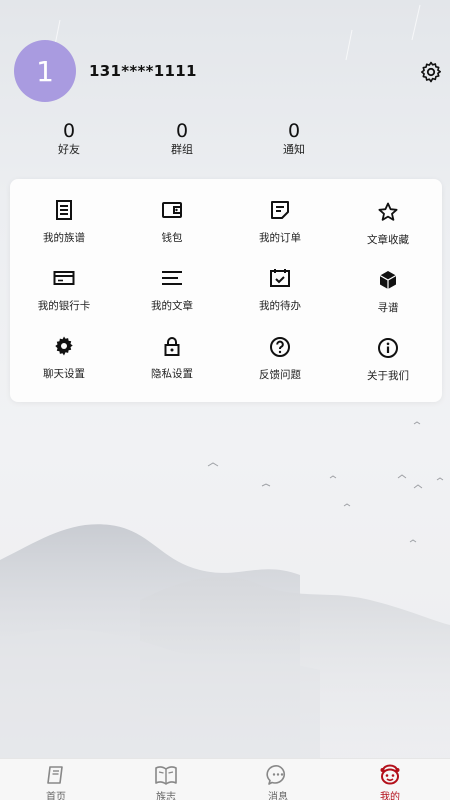 The height and width of the screenshot is (800, 450). I want to click on menu-item-label: 反馈问题, so click(280, 375).